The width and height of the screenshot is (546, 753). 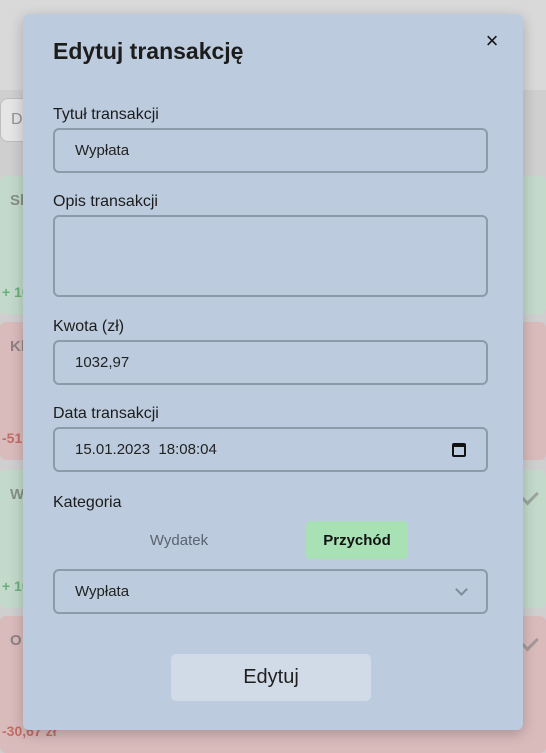 I want to click on close-icon: ×, so click(x=492, y=41).